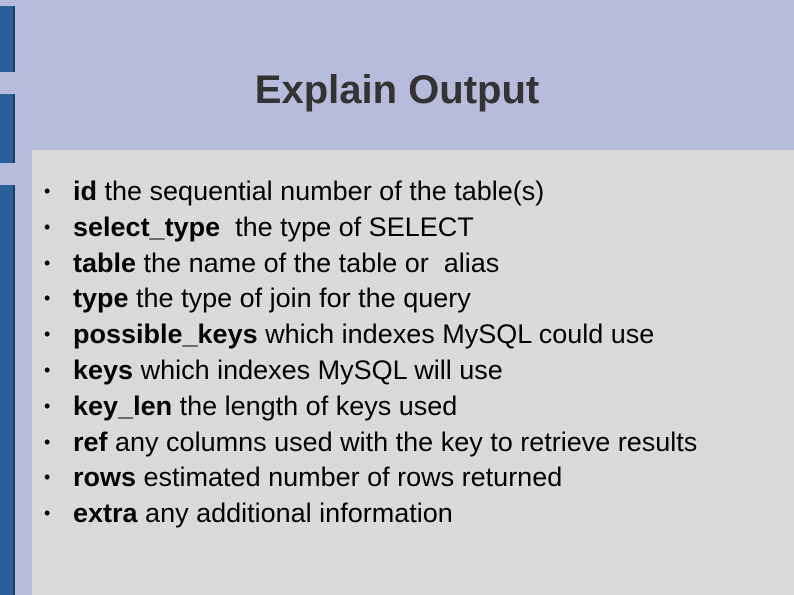 This screenshot has height=595, width=794. I want to click on list-item-description: estimated number of rows returned, so click(349, 477).